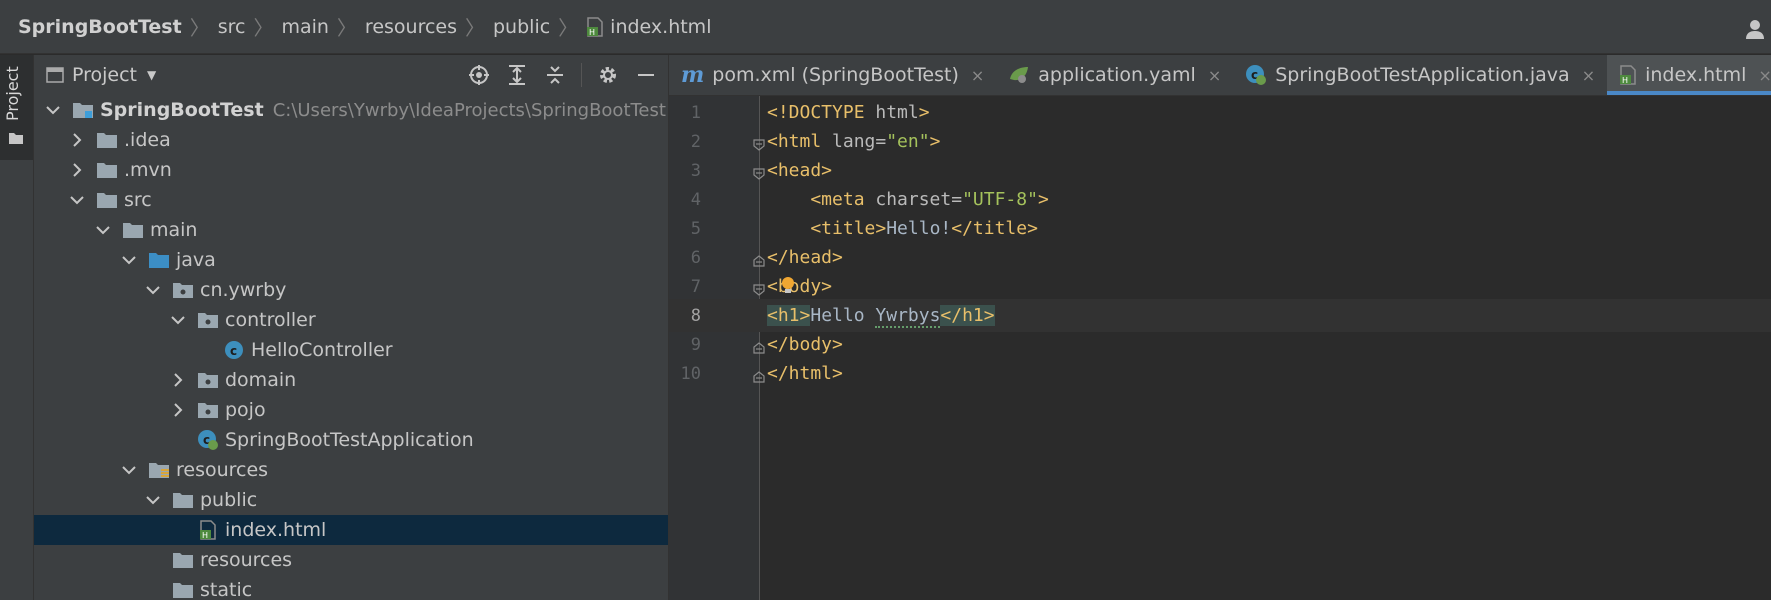 The height and width of the screenshot is (600, 1771). I want to click on locate-file-icon, so click(479, 75).